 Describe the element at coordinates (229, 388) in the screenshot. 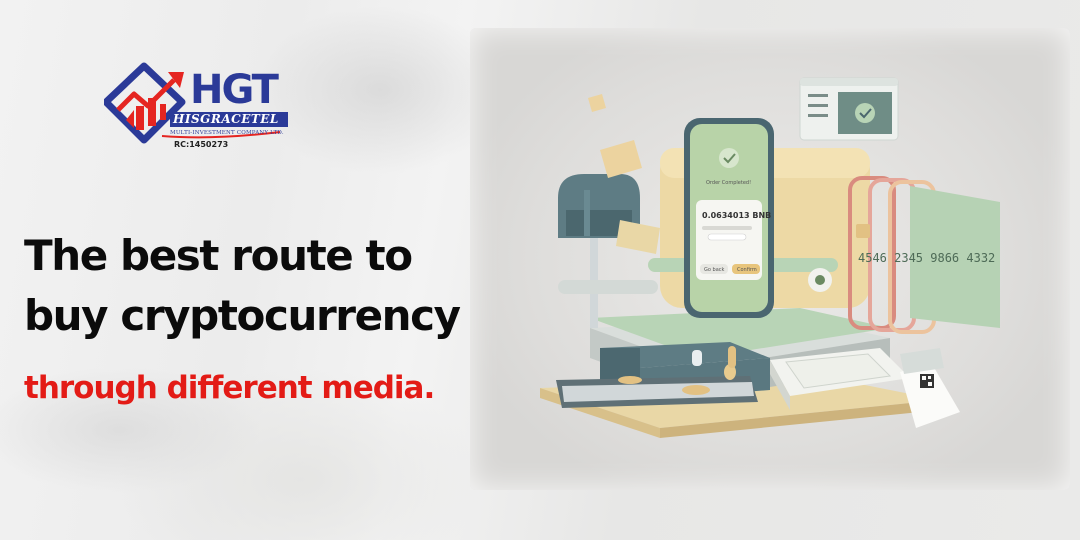

I see `subheadline: through different media.` at that location.